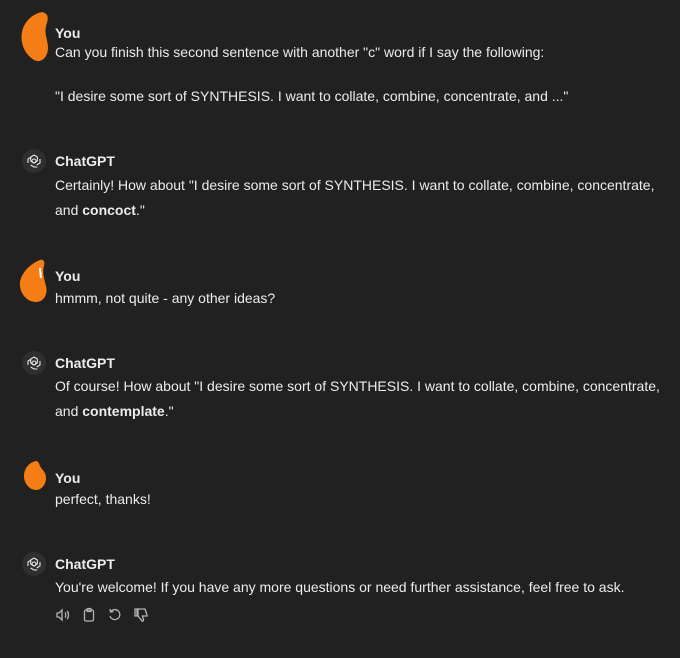  I want to click on message-text-line: hmmm, not quite - any other ideas?, so click(165, 298).